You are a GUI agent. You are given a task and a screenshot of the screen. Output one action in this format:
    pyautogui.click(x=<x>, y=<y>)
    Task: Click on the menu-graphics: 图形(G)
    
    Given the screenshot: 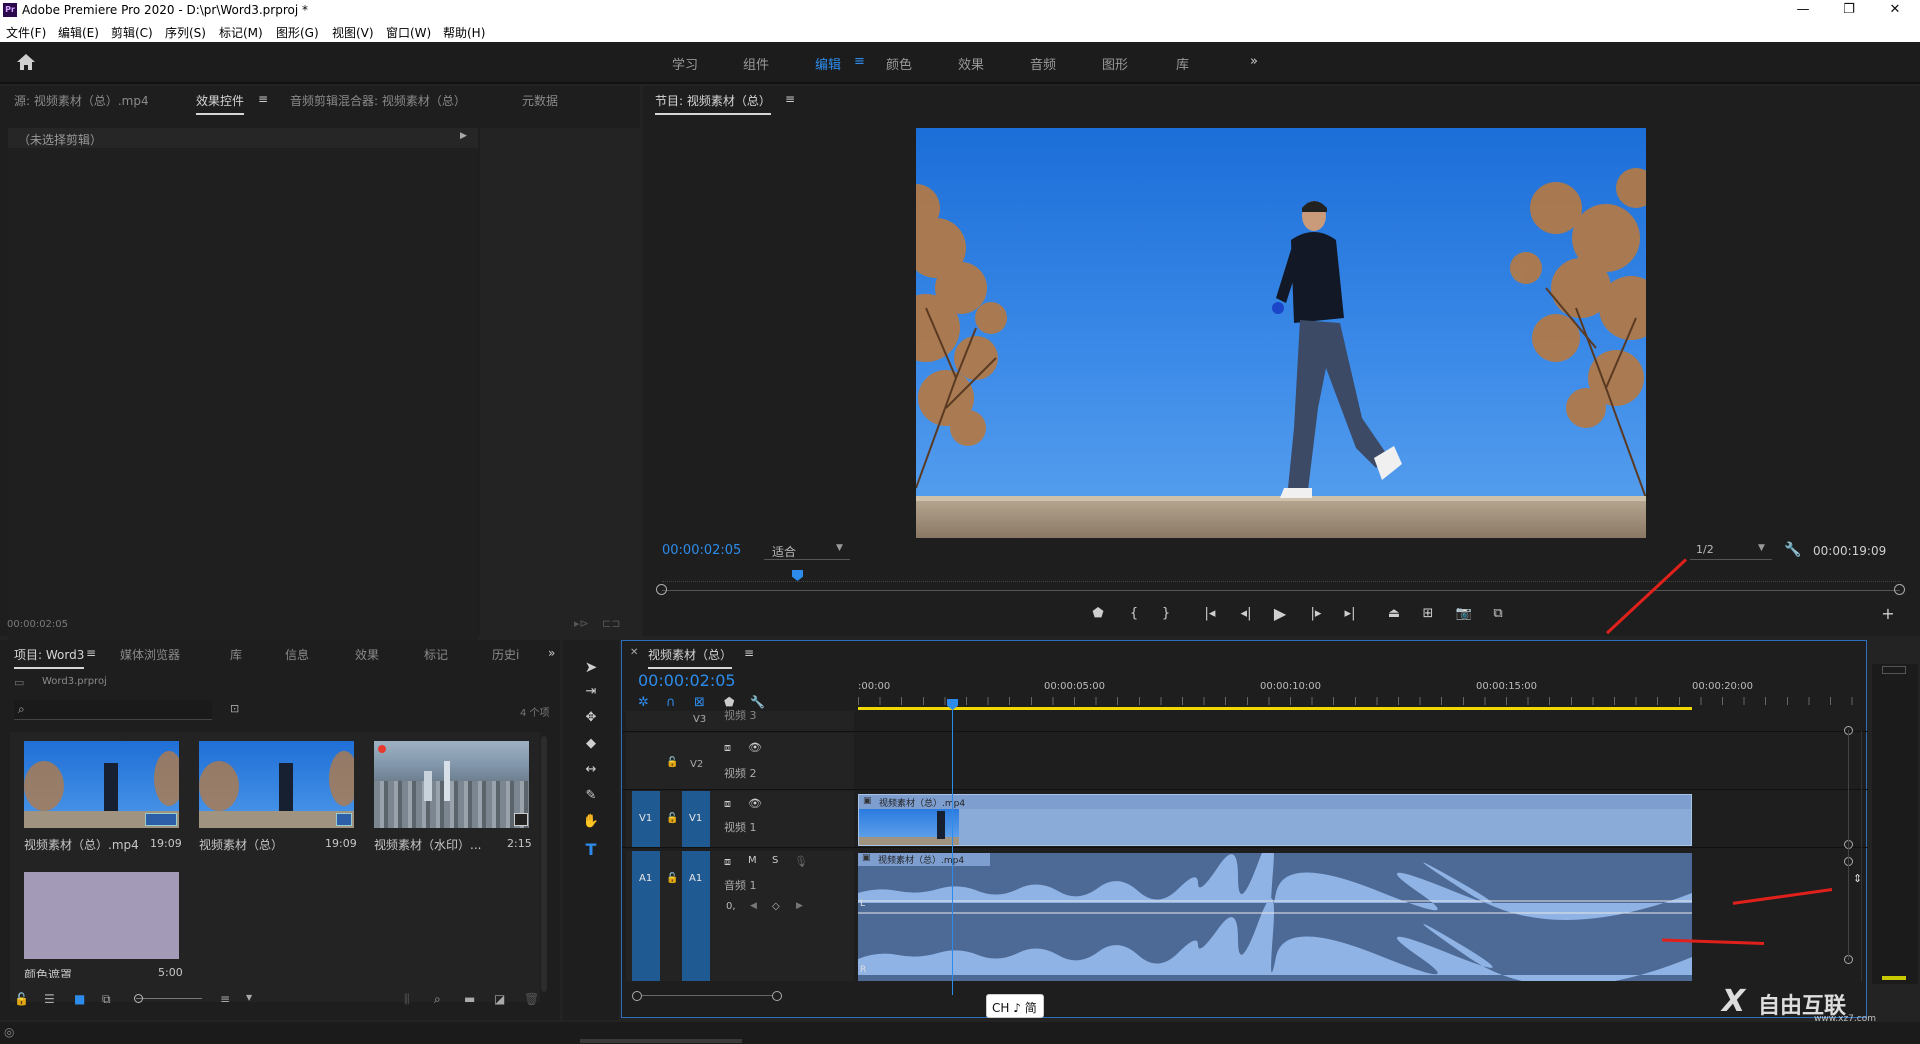 What is the action you would take?
    pyautogui.click(x=297, y=32)
    